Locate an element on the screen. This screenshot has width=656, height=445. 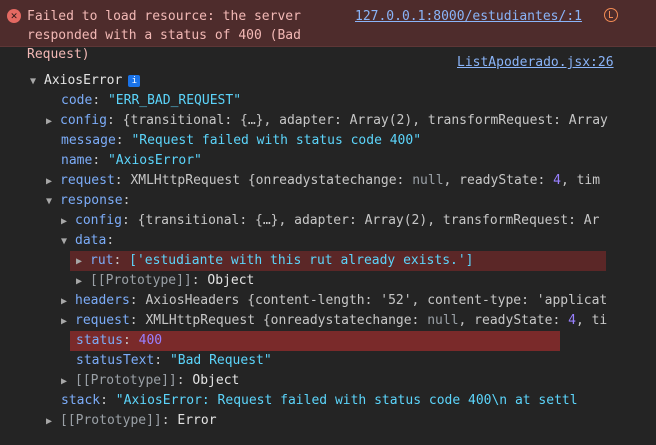
request-readystate: 4 is located at coordinates (557, 180).